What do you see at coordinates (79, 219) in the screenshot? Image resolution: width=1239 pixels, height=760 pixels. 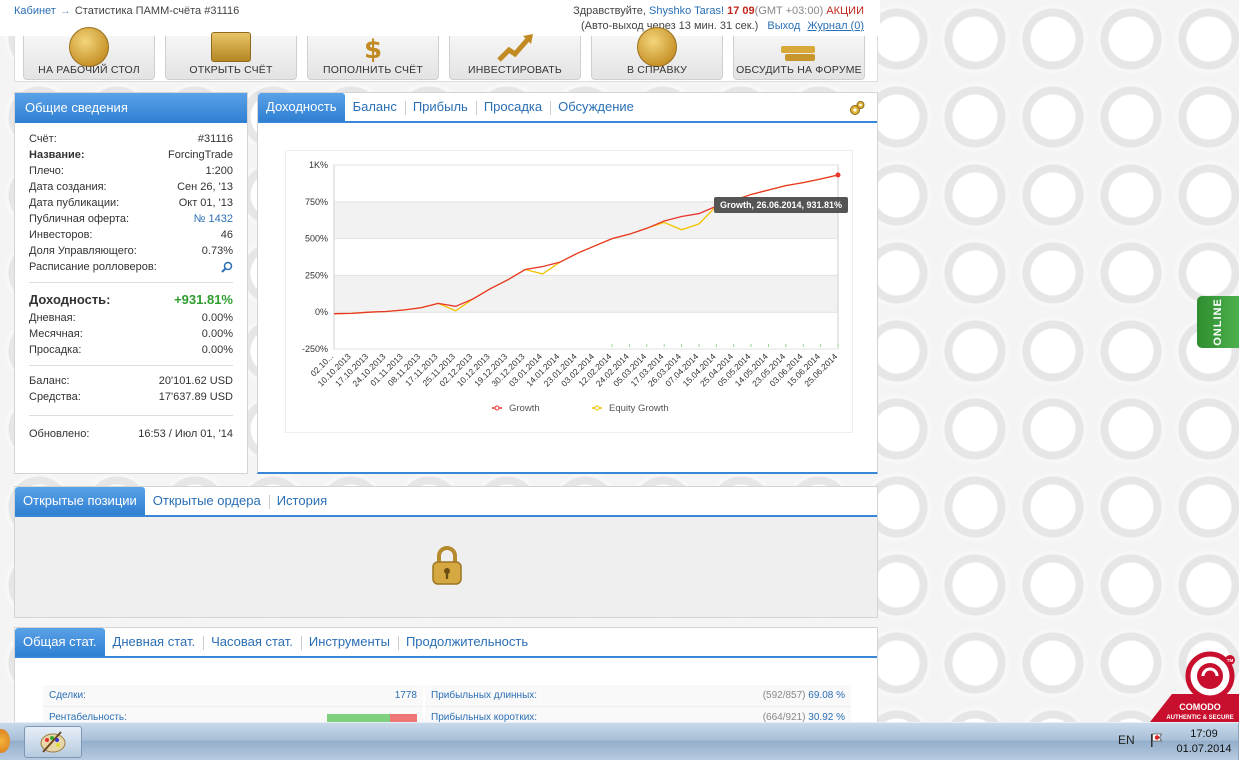 I see `info-row-label: Публичная оферта:` at bounding box center [79, 219].